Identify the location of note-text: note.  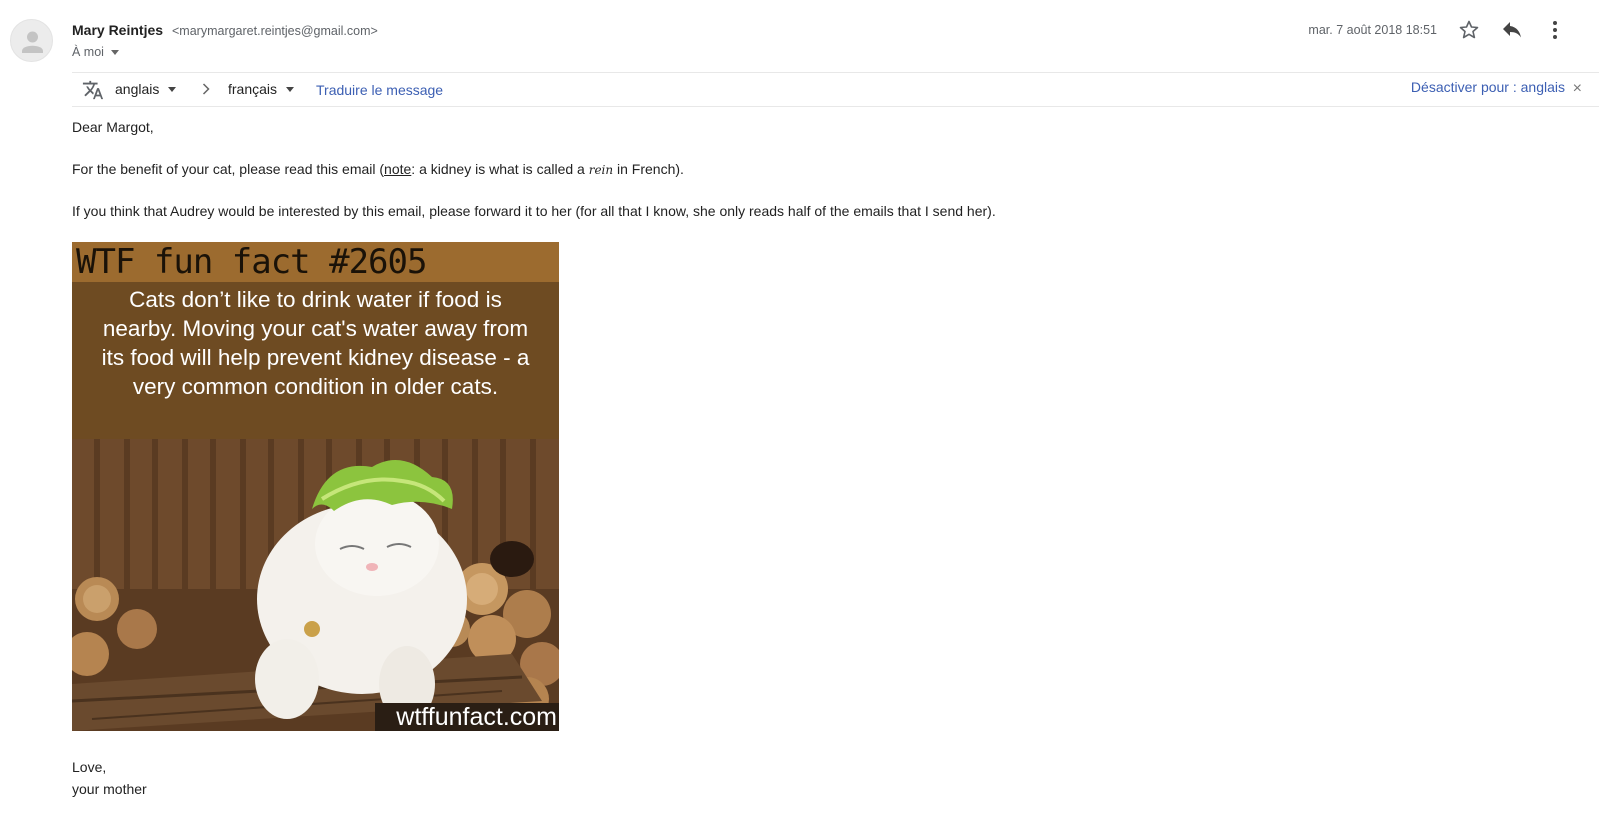
(398, 169).